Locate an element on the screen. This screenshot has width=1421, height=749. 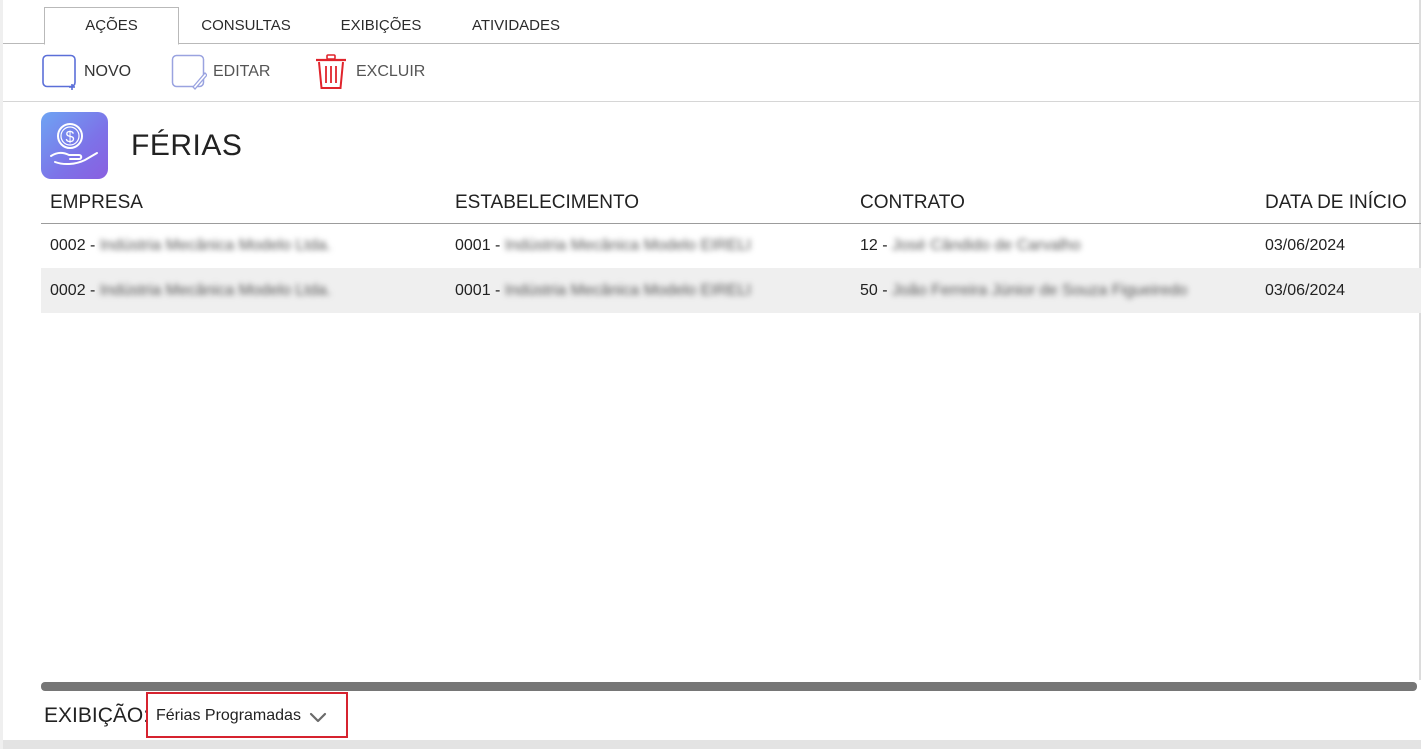
horizontal-scrollbar is located at coordinates (731, 687).